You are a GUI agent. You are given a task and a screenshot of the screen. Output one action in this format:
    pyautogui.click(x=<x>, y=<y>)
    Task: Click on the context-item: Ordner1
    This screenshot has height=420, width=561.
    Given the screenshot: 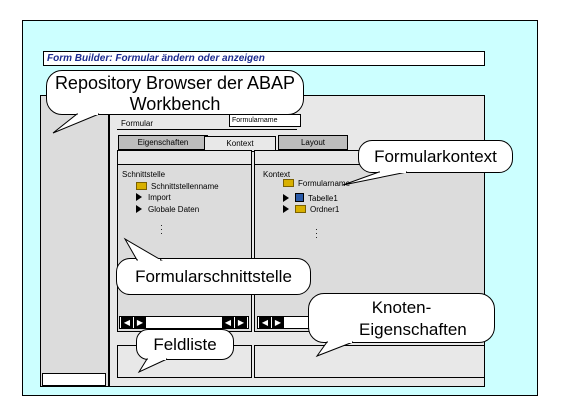 What is the action you would take?
    pyautogui.click(x=311, y=210)
    